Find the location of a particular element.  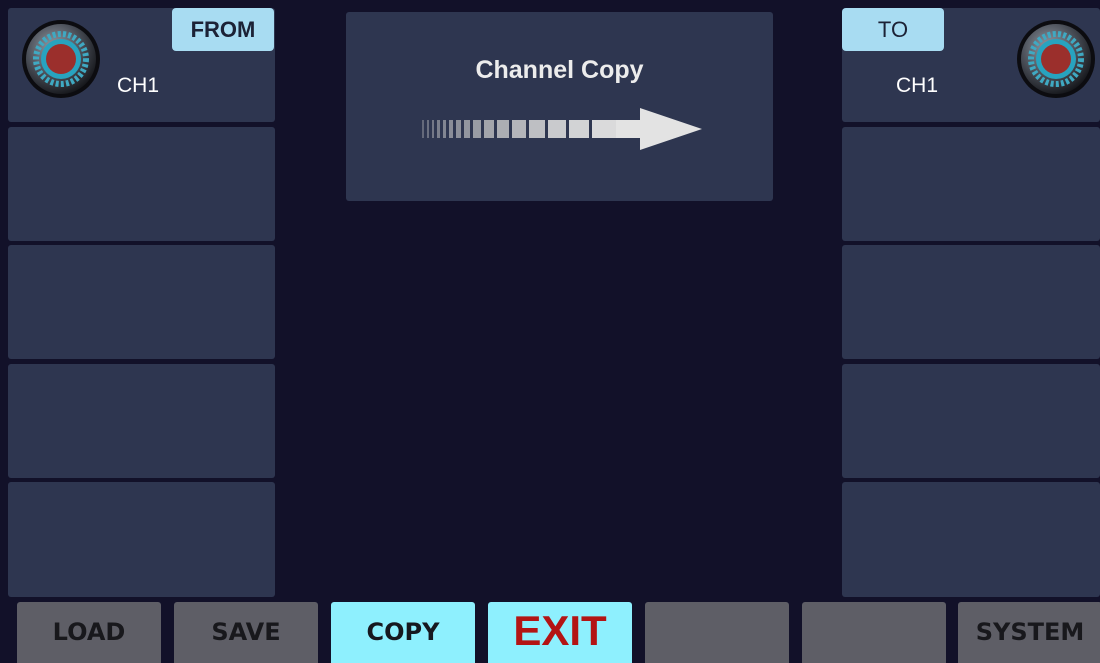

save-button: SAVE is located at coordinates (246, 632).